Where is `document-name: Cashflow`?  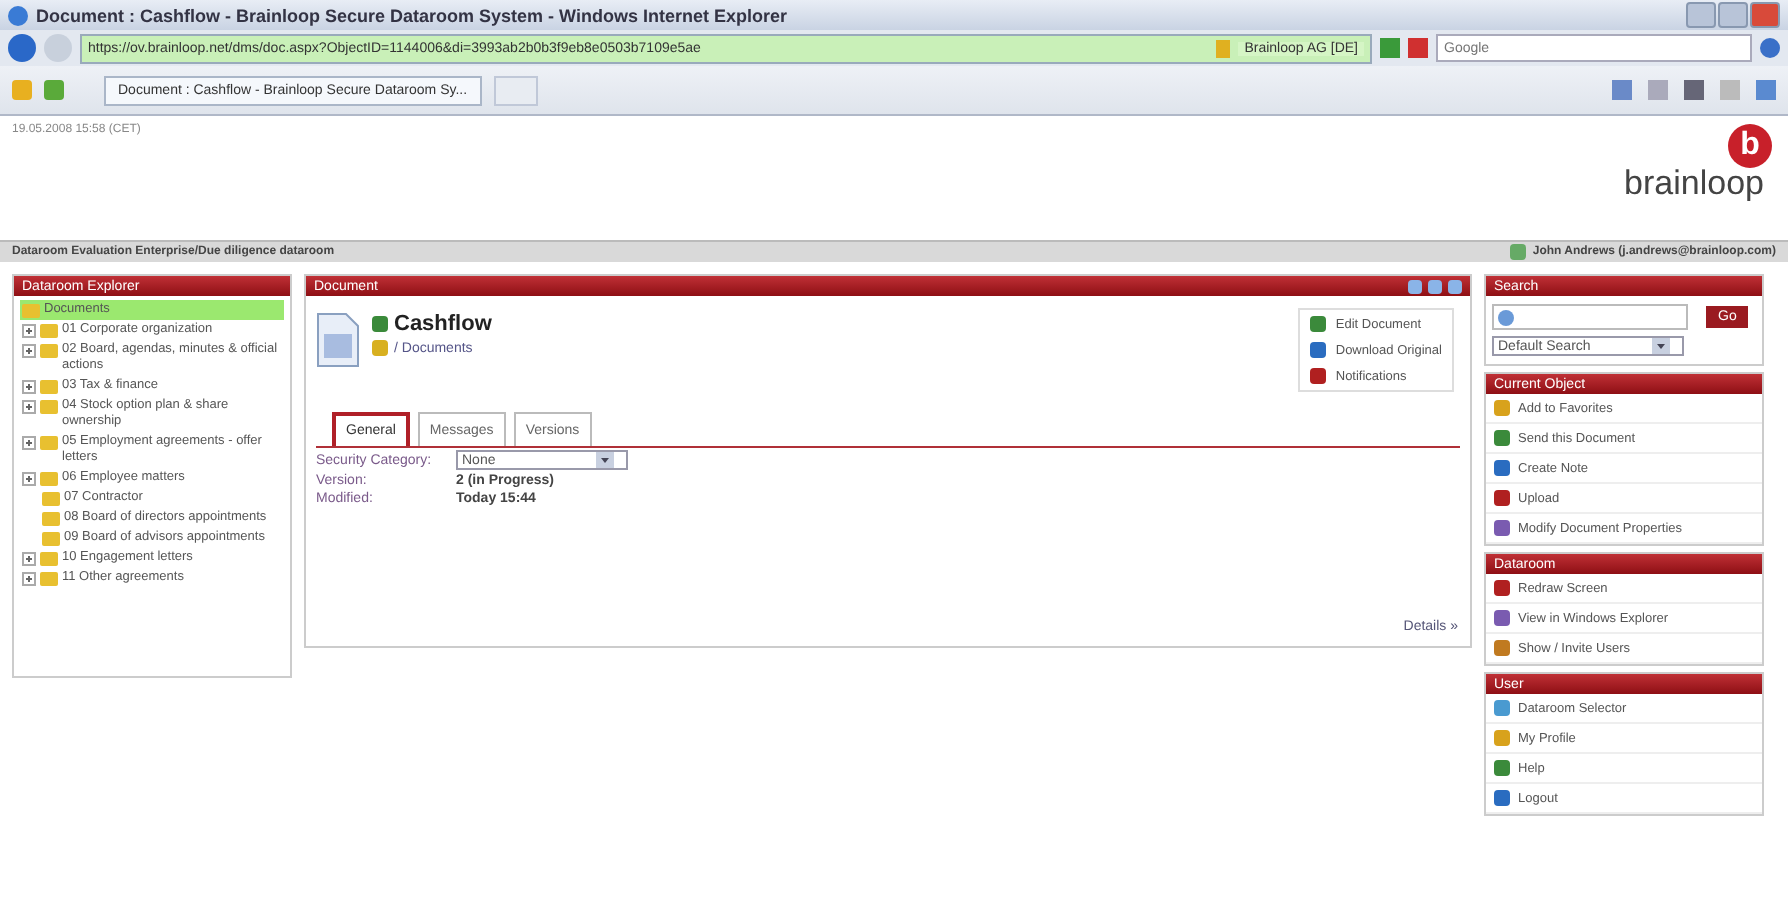 document-name: Cashflow is located at coordinates (443, 324).